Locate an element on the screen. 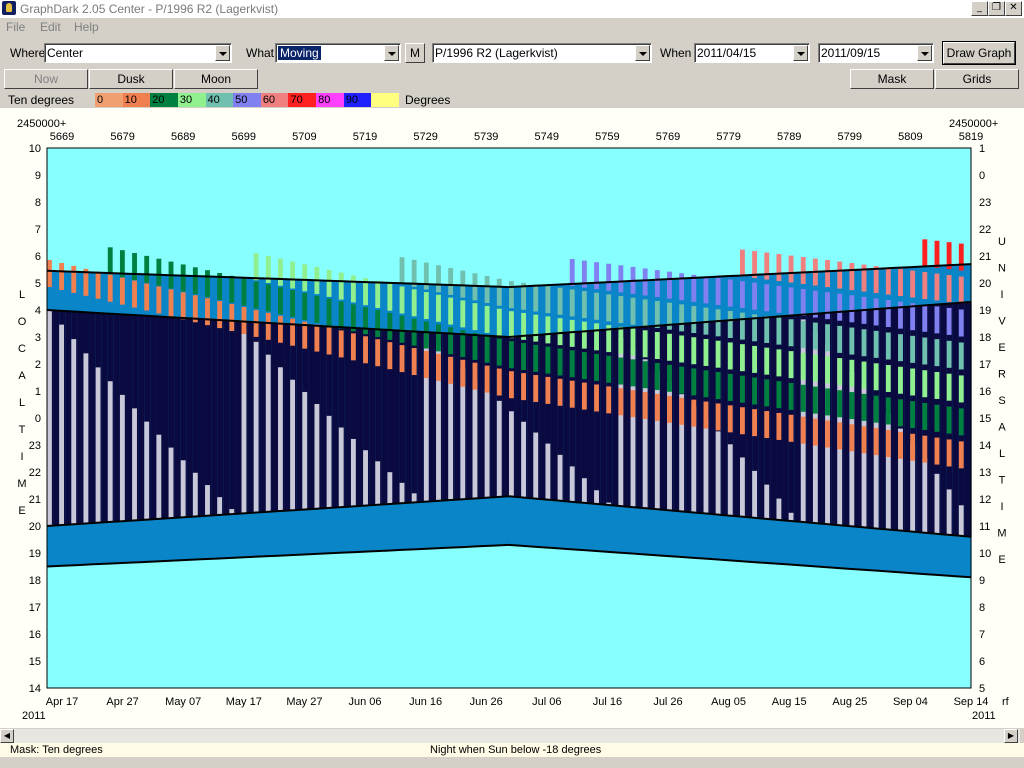 Image resolution: width=1024 pixels, height=768 pixels. scroll-left-icon: ◀ is located at coordinates (7, 736).